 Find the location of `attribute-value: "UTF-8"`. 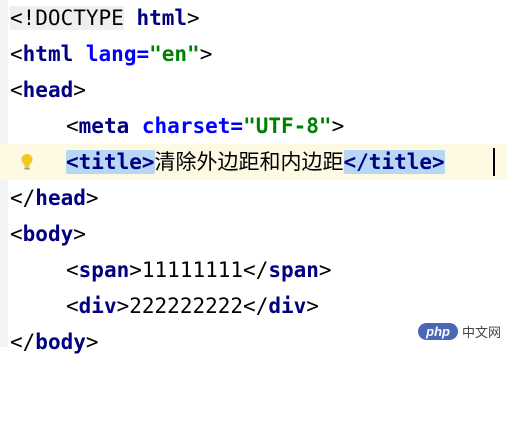

attribute-value: "UTF-8" is located at coordinates (287, 126).